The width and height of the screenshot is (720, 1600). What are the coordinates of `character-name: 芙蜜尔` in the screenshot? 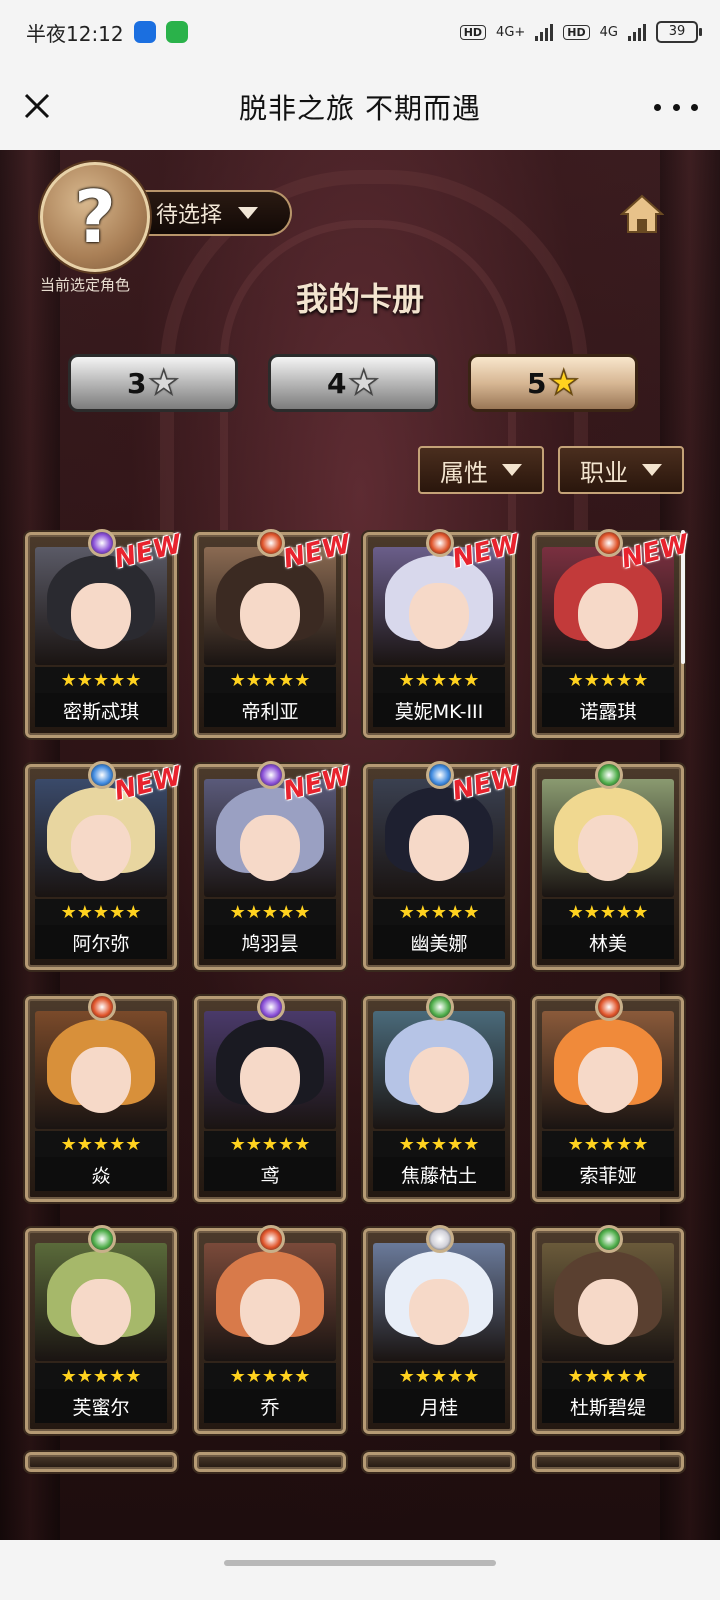 It's located at (101, 1406).